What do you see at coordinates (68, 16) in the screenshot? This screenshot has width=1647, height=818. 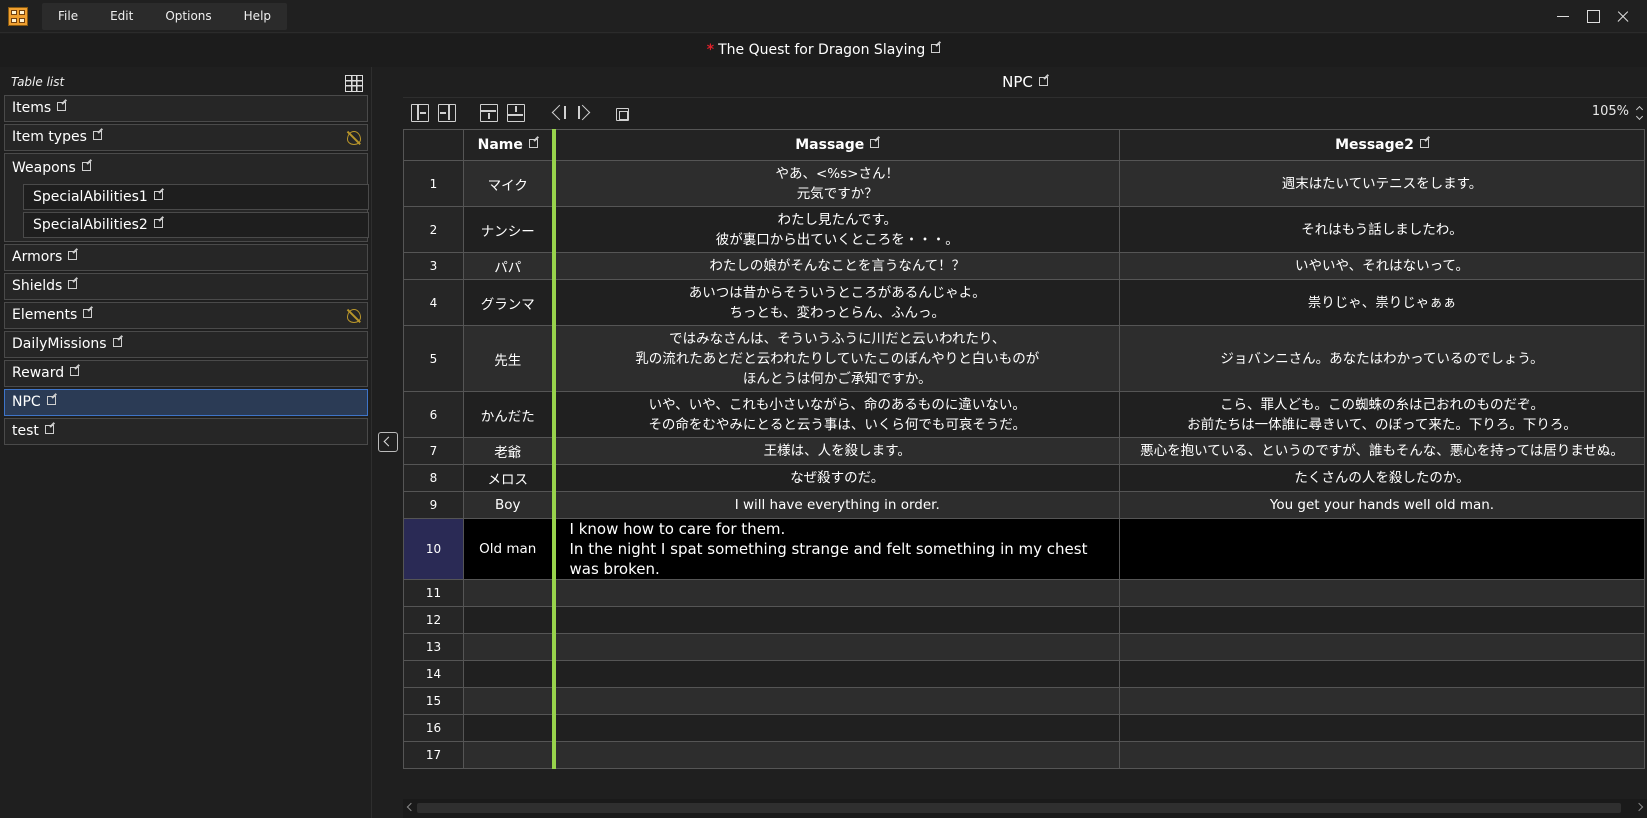 I see `menu-file: File` at bounding box center [68, 16].